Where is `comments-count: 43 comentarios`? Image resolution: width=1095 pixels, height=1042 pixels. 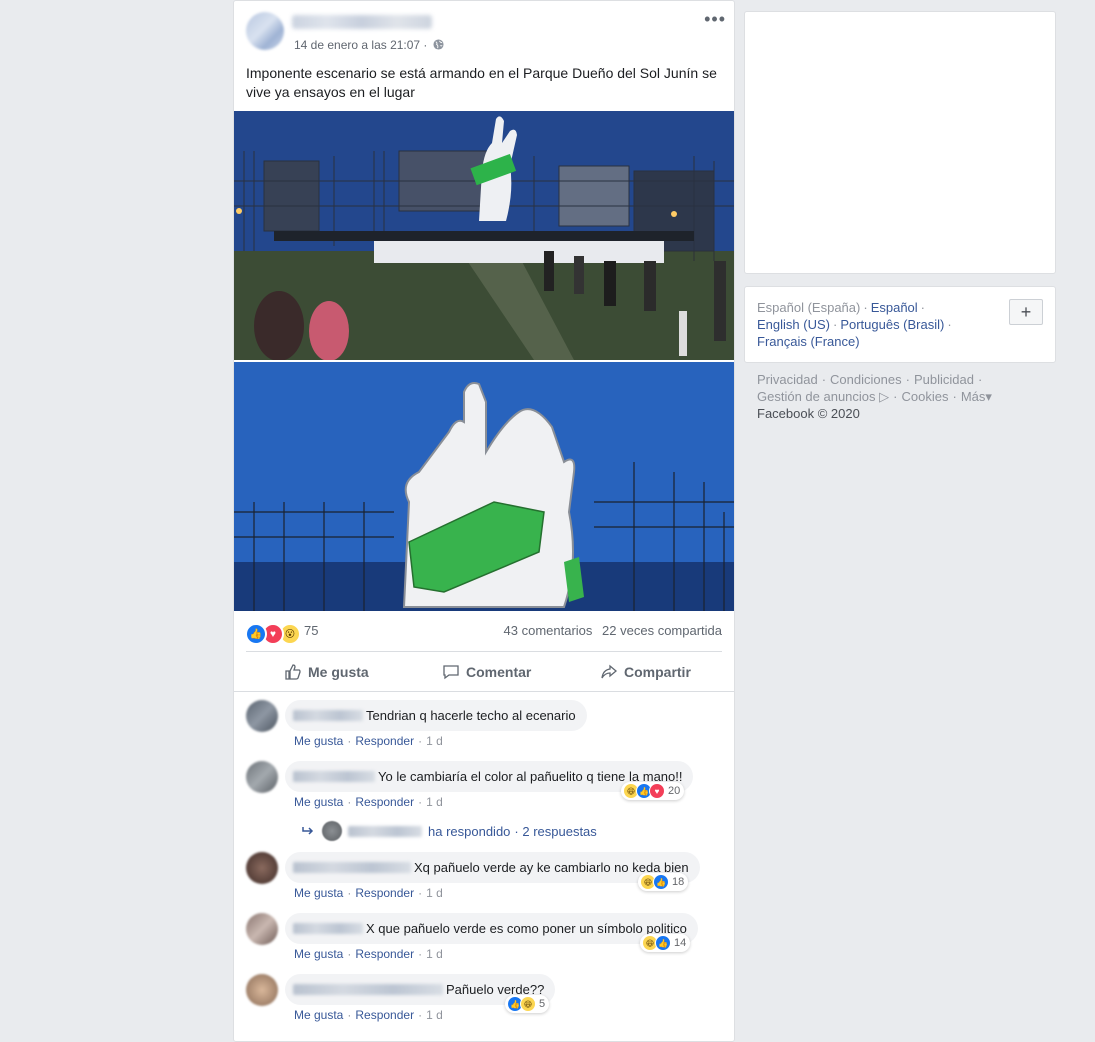 comments-count: 43 comentarios is located at coordinates (548, 630).